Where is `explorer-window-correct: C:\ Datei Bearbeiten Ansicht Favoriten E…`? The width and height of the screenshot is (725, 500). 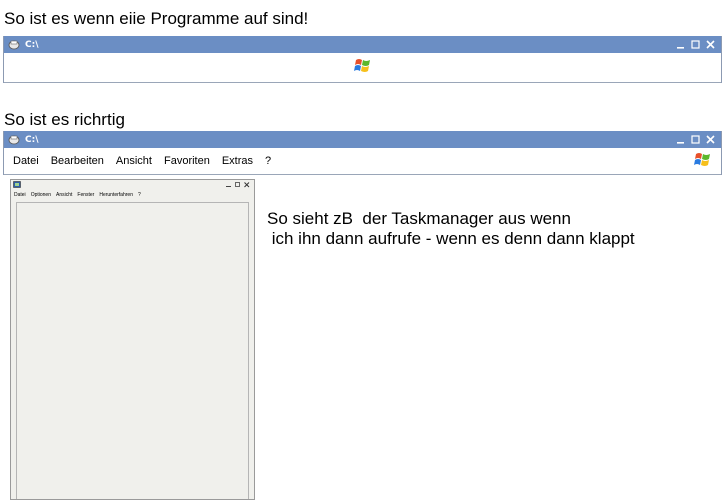
explorer-window-correct: C:\ Datei Bearbeiten Ansicht Favoriten E… is located at coordinates (362, 153).